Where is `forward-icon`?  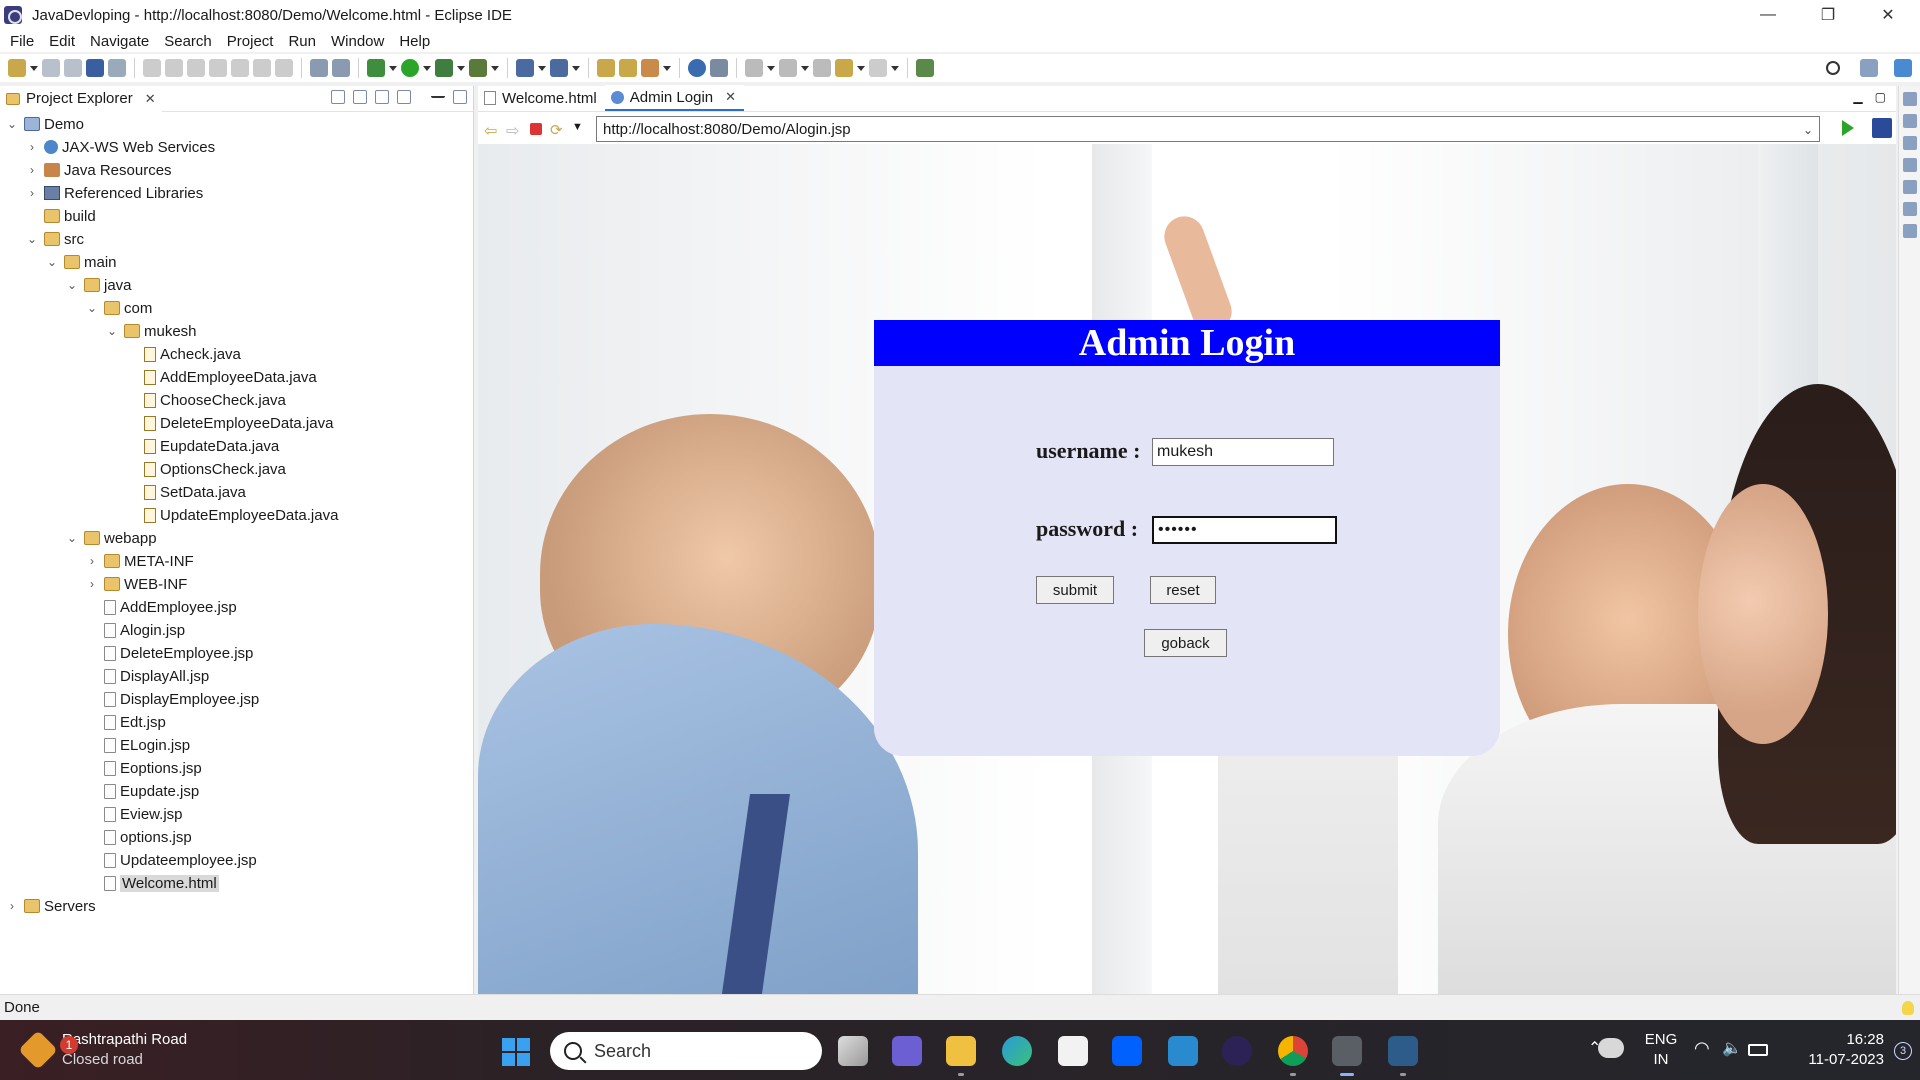 forward-icon is located at coordinates (878, 68).